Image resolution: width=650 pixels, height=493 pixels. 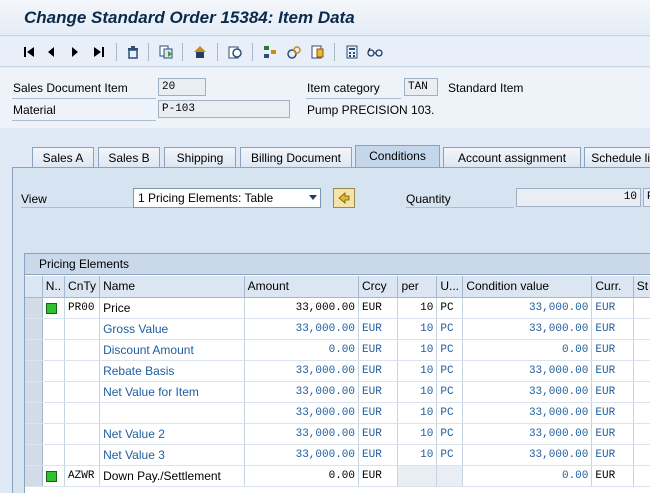 What do you see at coordinates (375, 52) in the screenshot?
I see `glasses-icon` at bounding box center [375, 52].